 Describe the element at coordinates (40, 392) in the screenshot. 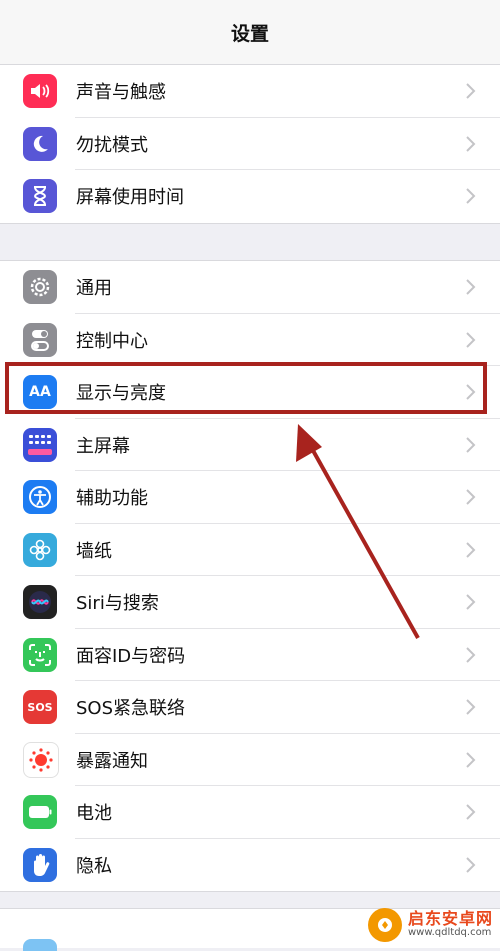

I see `text-size-icon: AA` at that location.